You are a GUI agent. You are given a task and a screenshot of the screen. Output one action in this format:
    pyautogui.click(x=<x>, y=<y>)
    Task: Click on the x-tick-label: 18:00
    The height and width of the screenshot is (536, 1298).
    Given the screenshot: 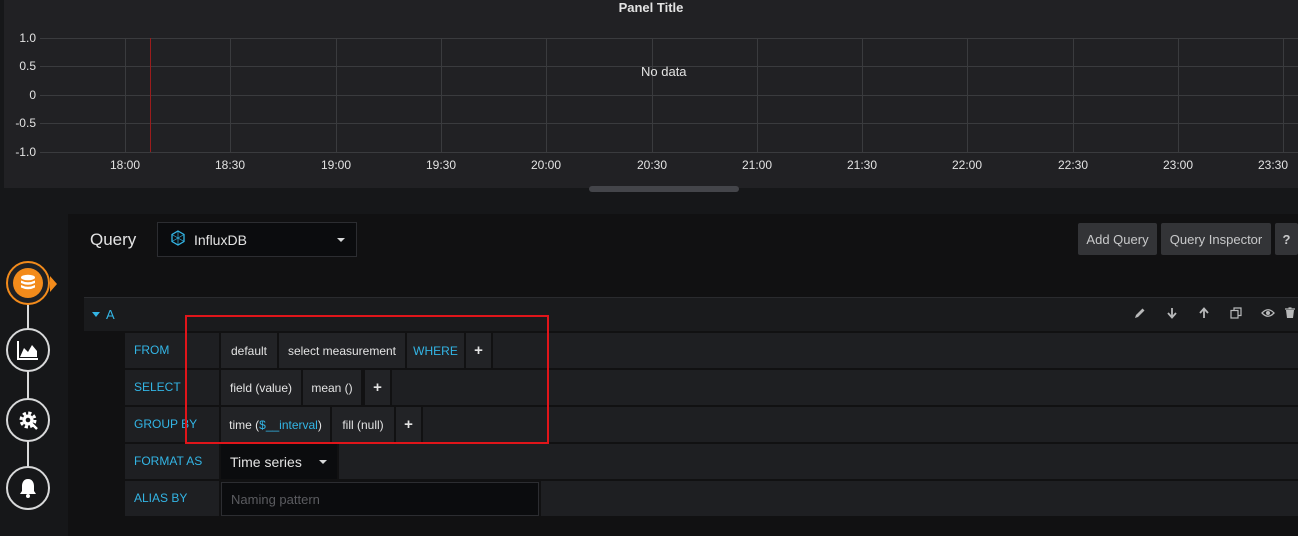 What is the action you would take?
    pyautogui.click(x=125, y=165)
    